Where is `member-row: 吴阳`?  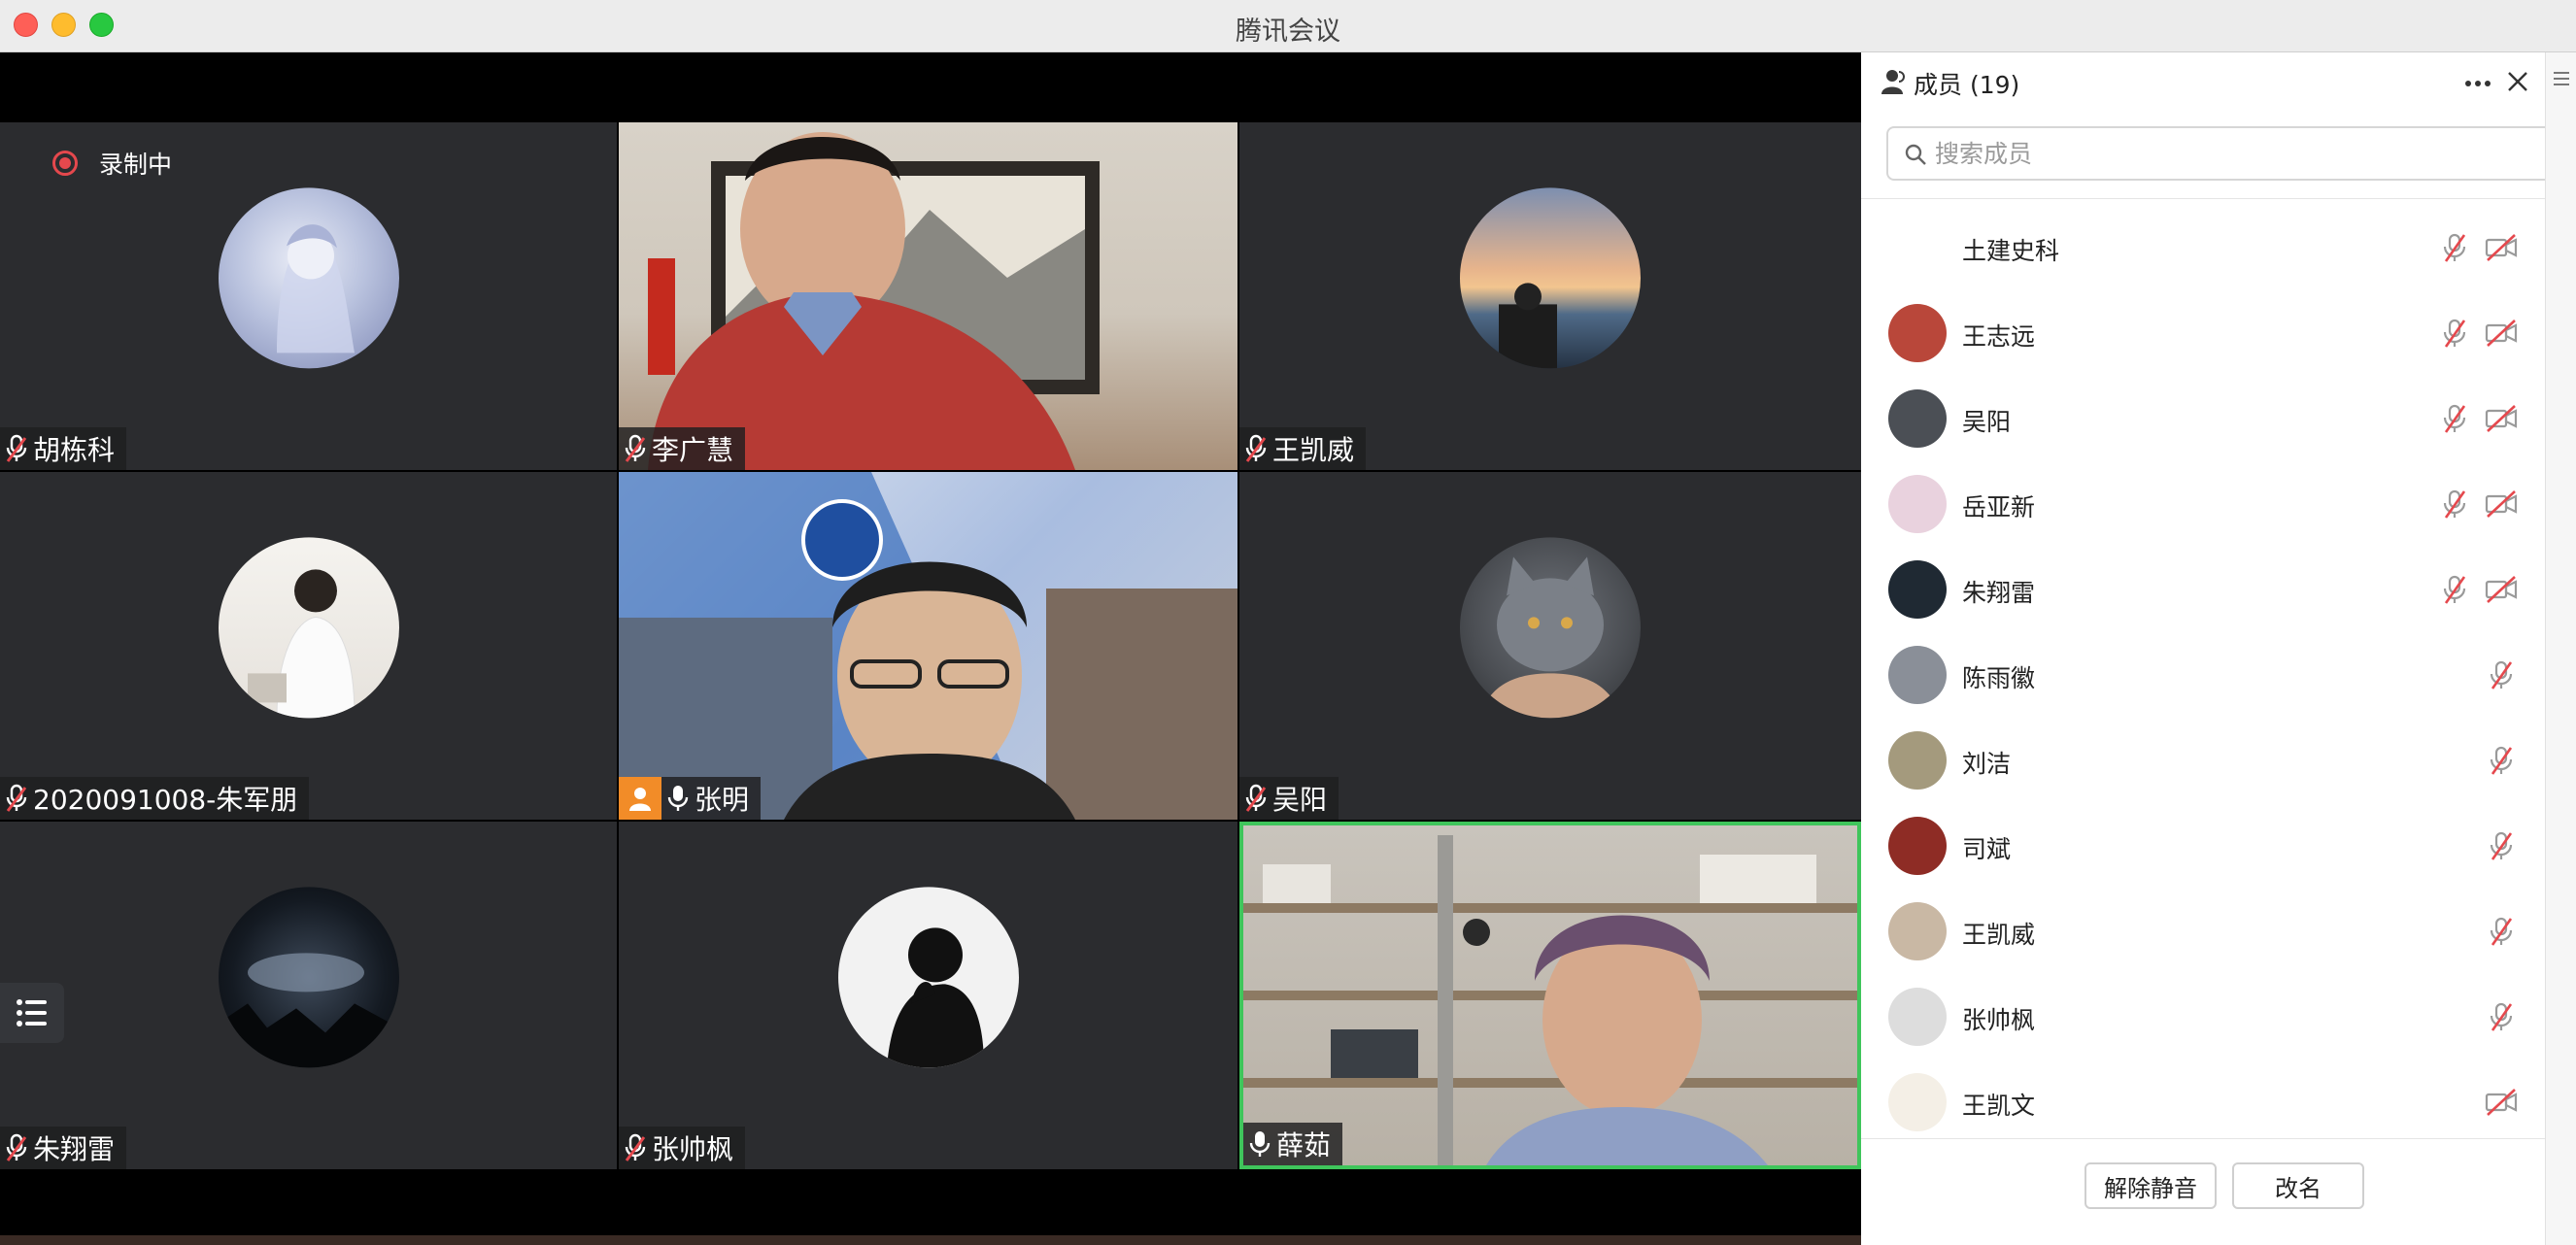
member-row: 吴阳 is located at coordinates (2203, 419).